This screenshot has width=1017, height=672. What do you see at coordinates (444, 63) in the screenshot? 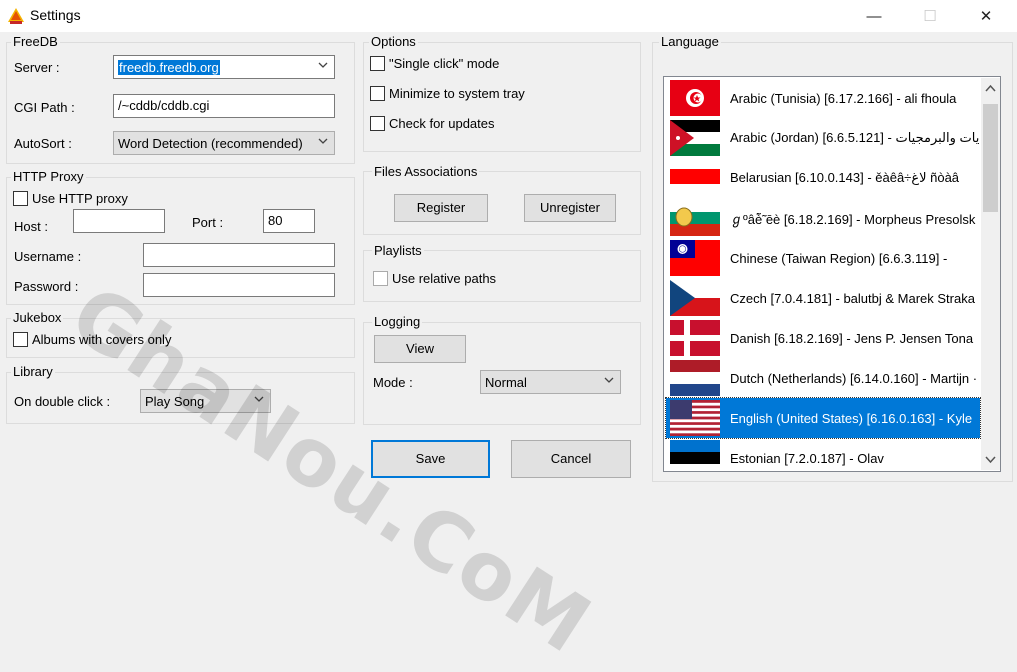
I see `single-click-mode-label: "Single click" mode` at bounding box center [444, 63].